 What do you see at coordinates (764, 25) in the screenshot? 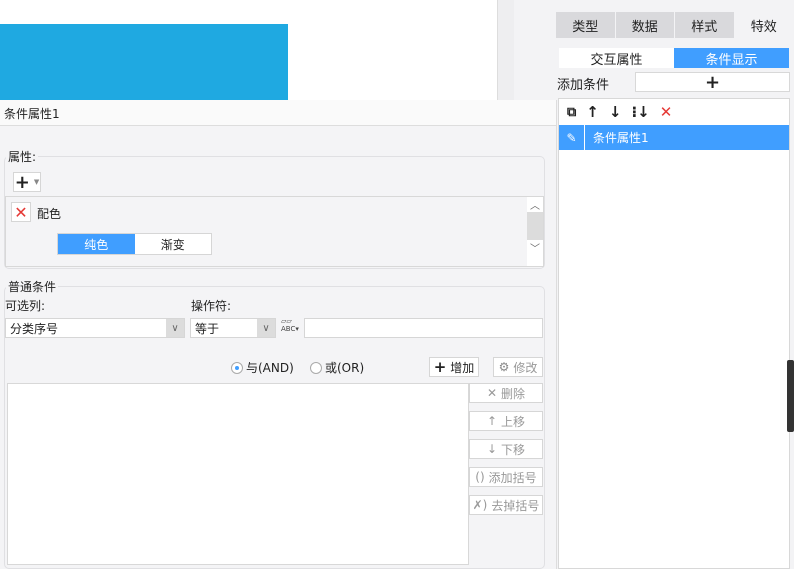
I see `tab-effects: 特效` at bounding box center [764, 25].